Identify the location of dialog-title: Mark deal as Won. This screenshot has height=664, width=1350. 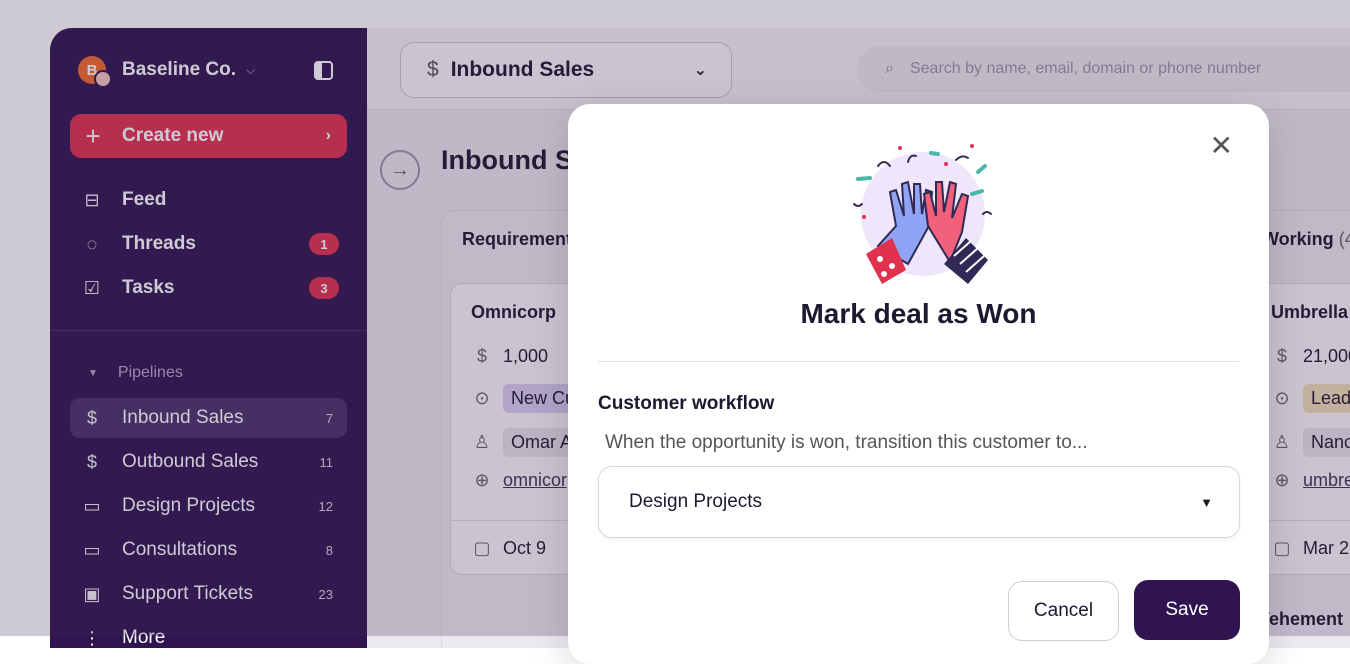
(918, 313).